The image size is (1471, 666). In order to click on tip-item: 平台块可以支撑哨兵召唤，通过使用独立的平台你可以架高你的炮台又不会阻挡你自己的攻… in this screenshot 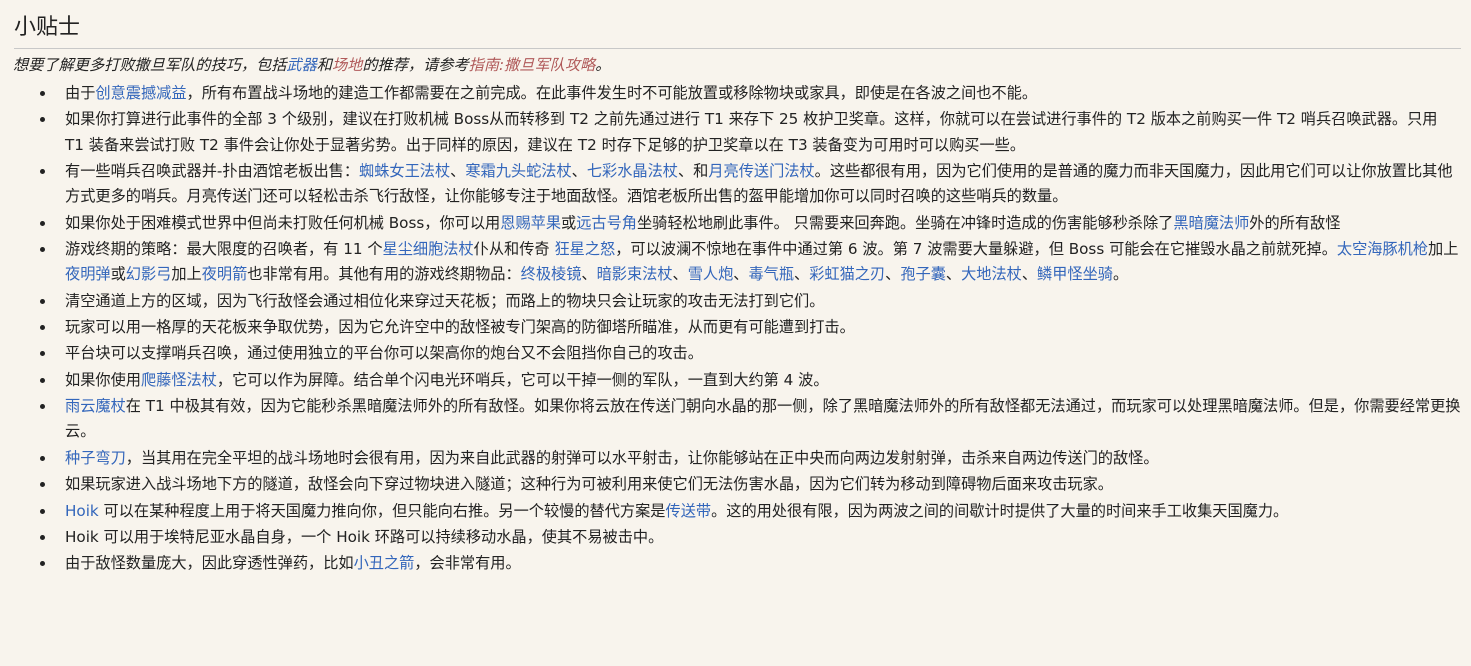, I will do `click(737, 353)`.